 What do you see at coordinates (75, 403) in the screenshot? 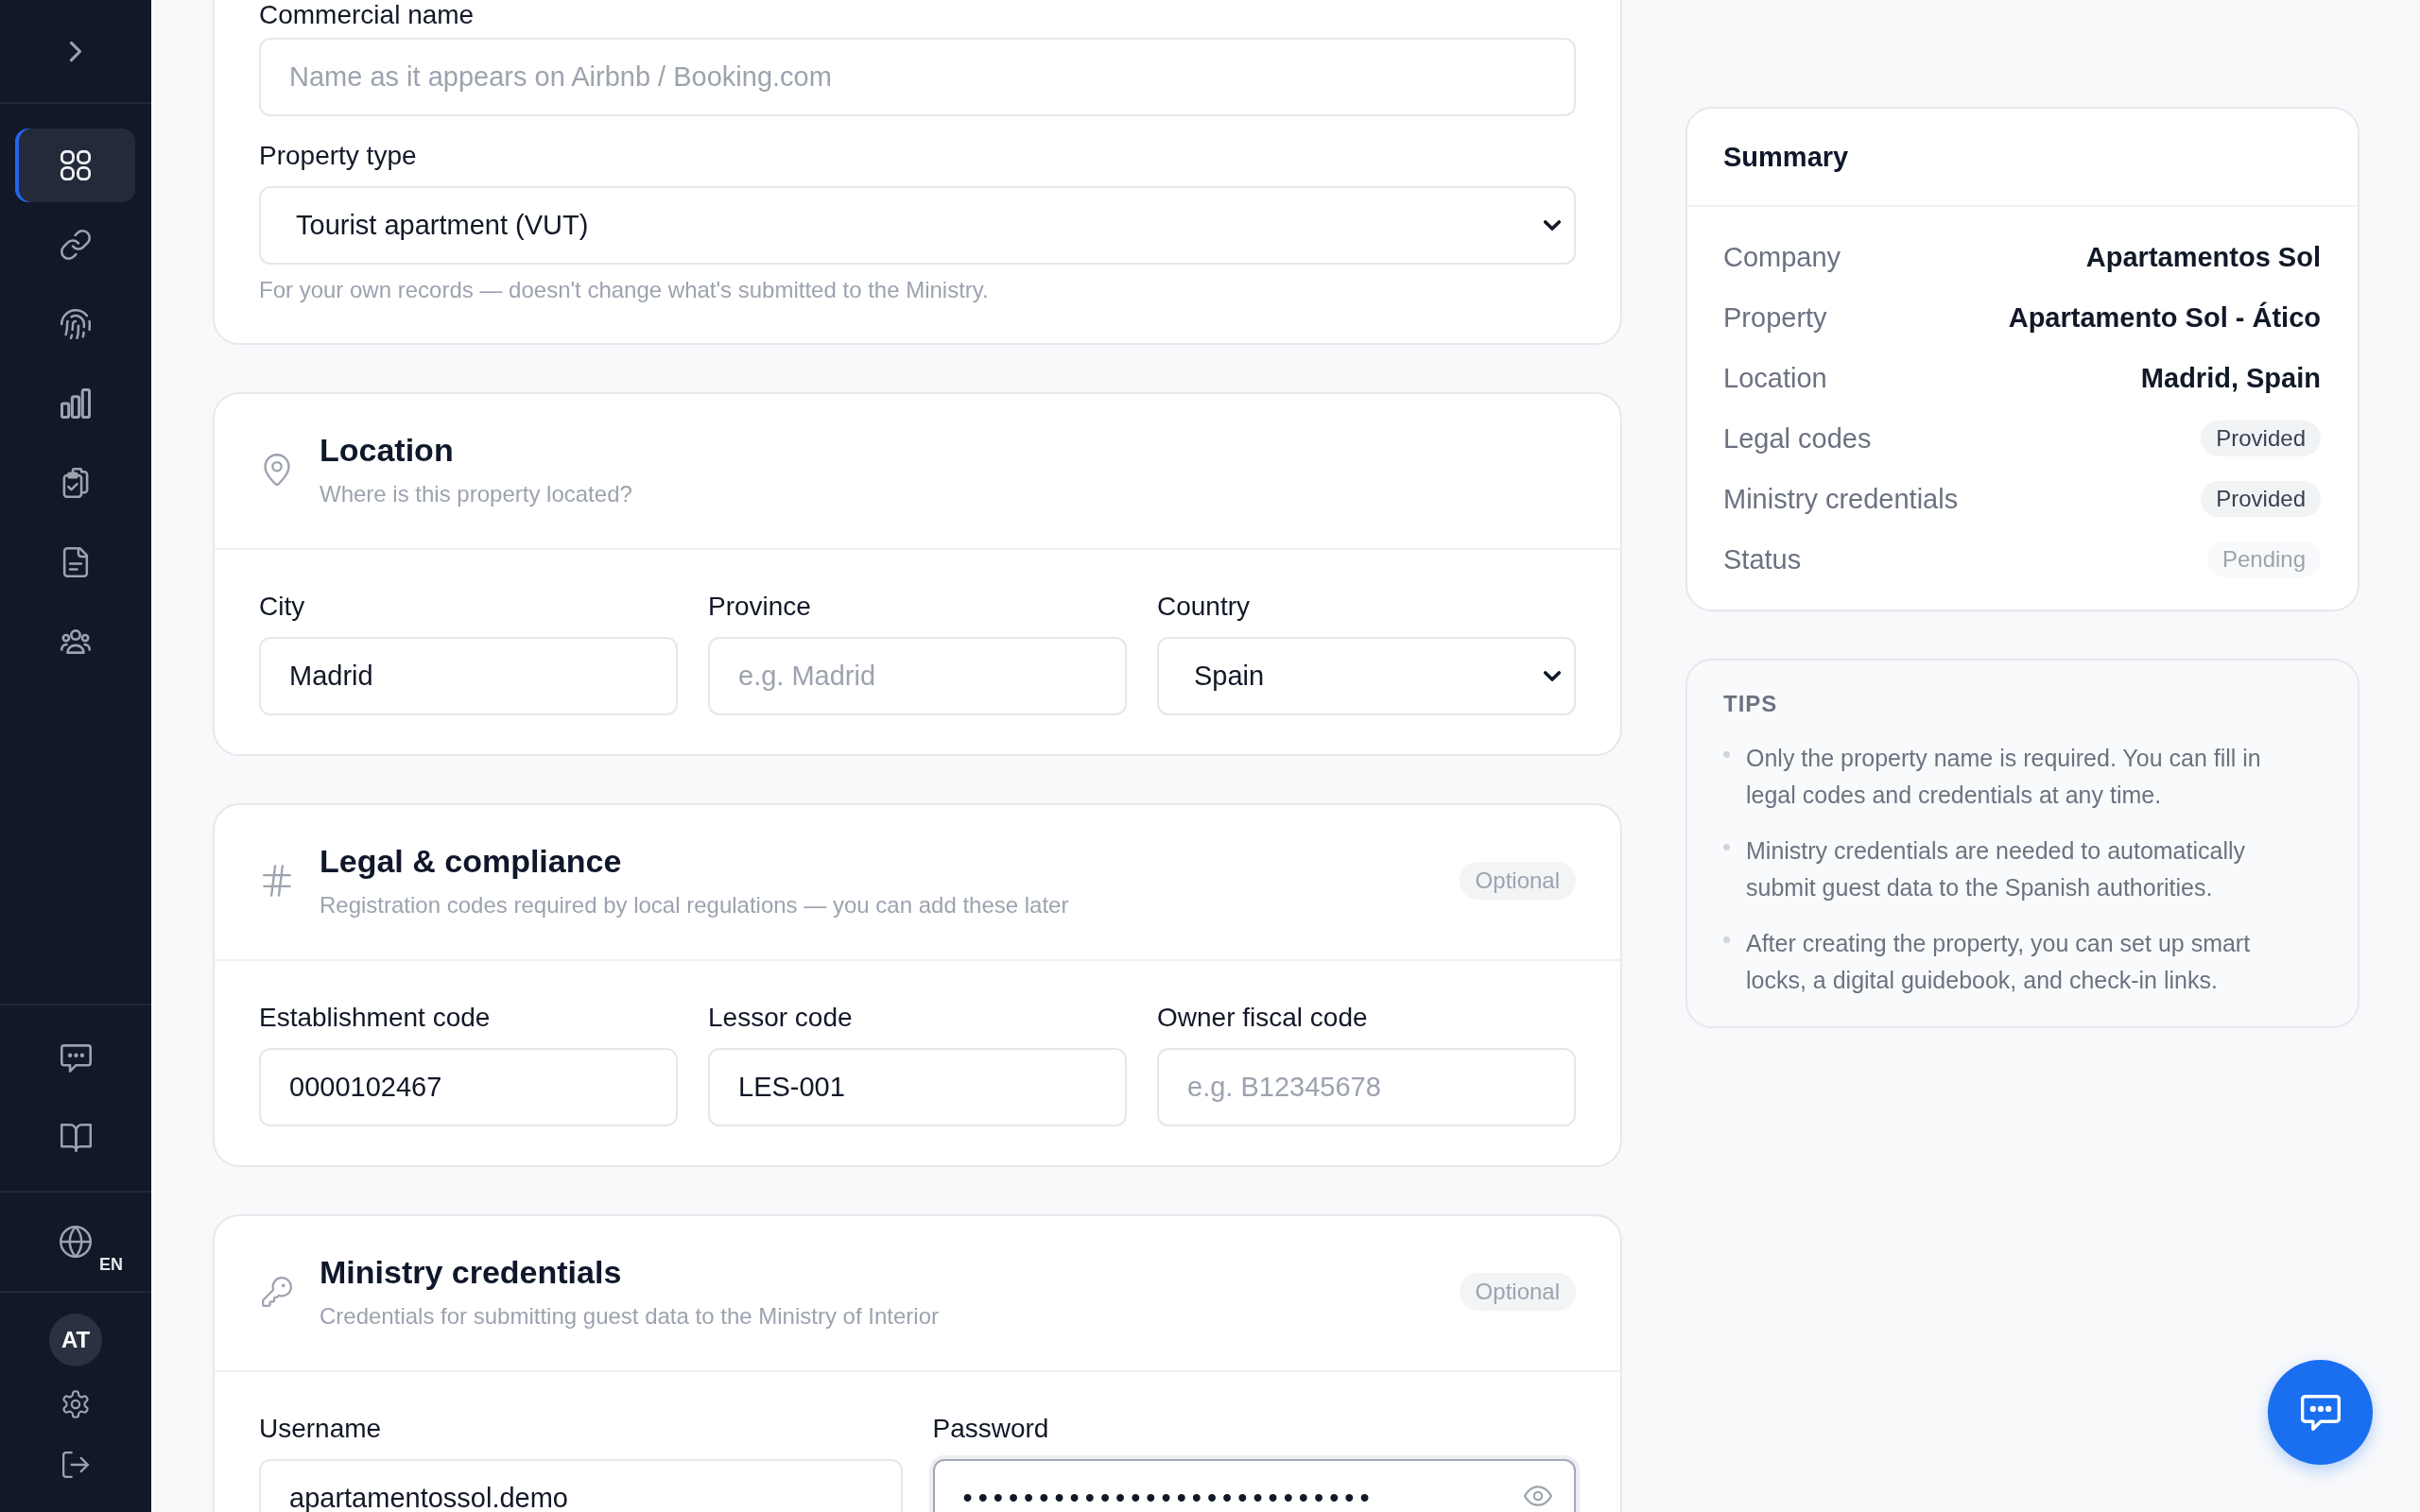
I see `bar-chart-icon` at bounding box center [75, 403].